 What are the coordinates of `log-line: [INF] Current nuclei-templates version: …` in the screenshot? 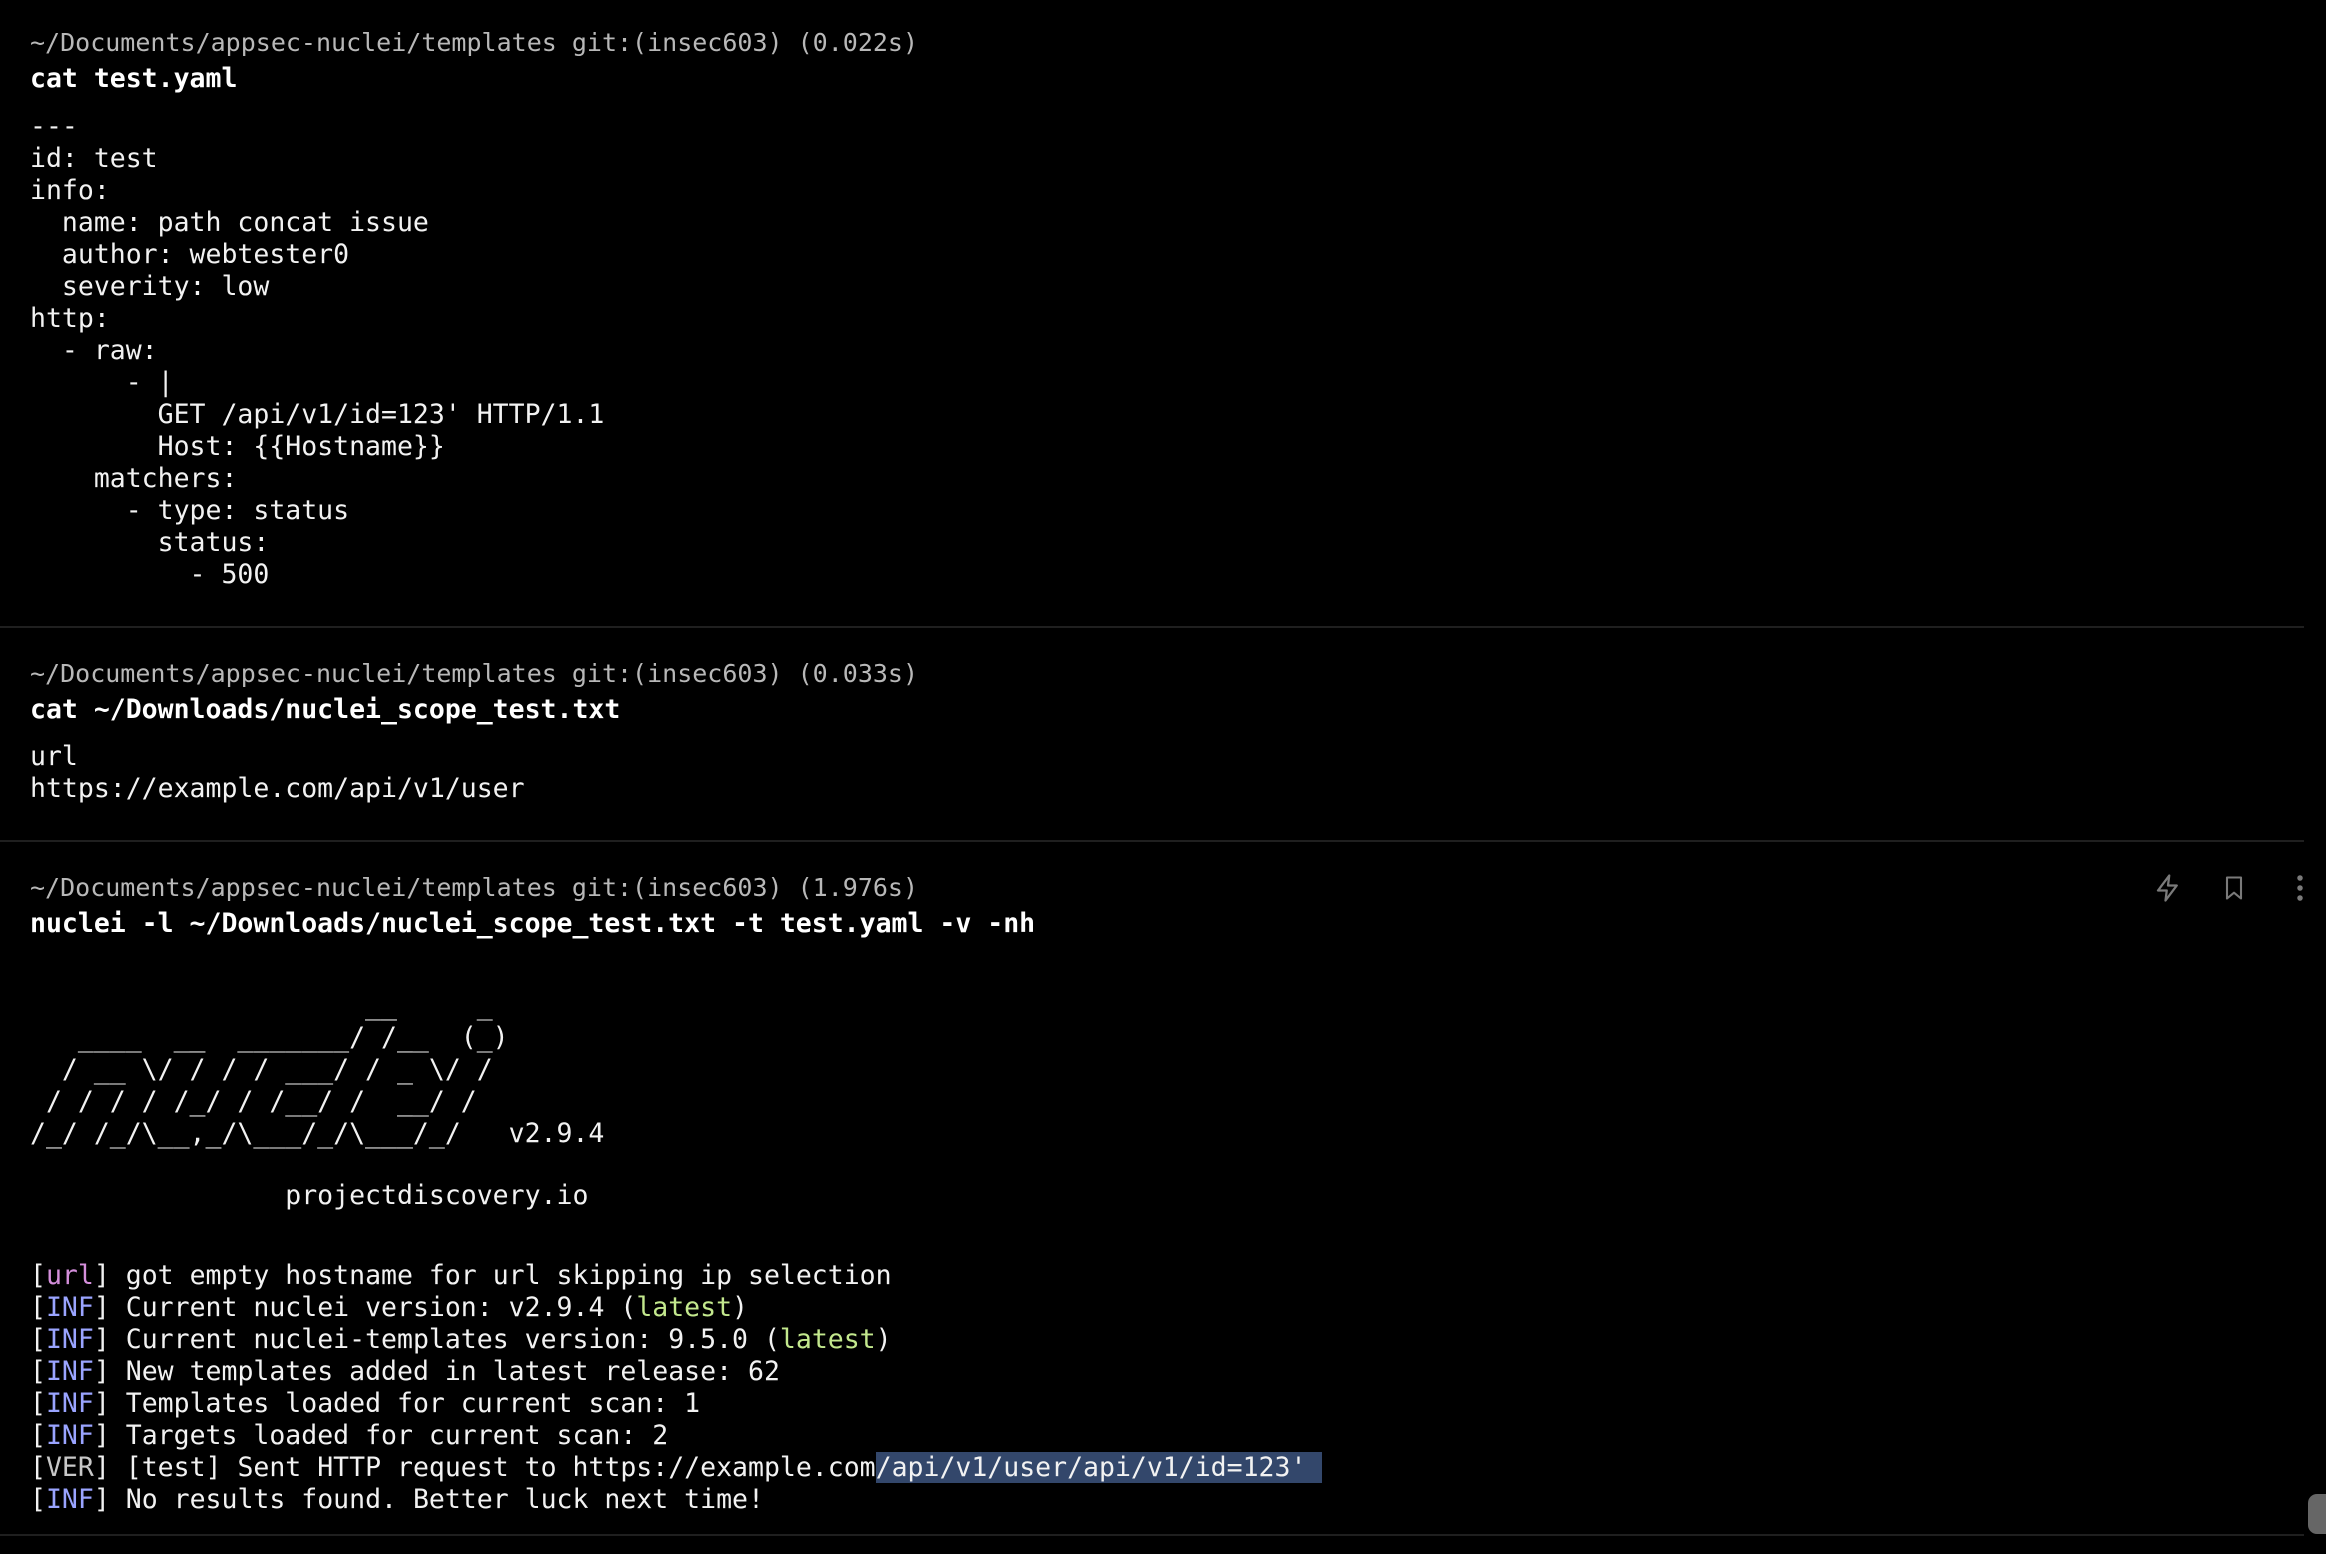 It's located at (461, 1340).